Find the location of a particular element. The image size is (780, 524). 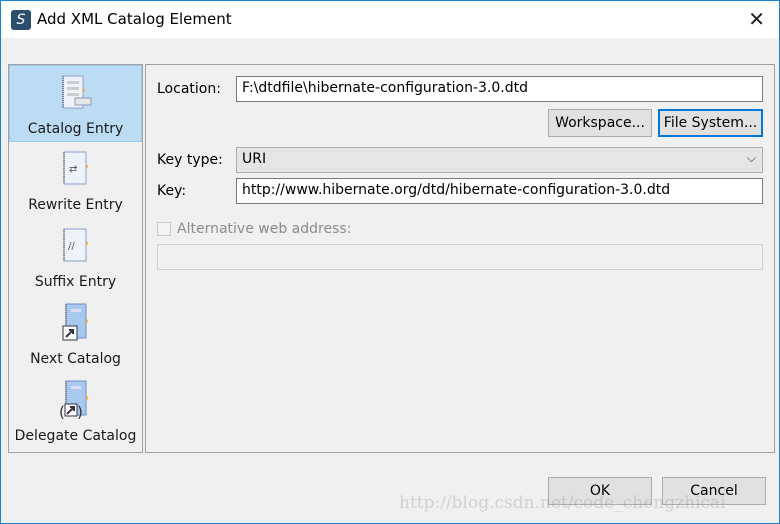

sidebar-item-catalog-entry: Catalog Entry is located at coordinates (75, 103).